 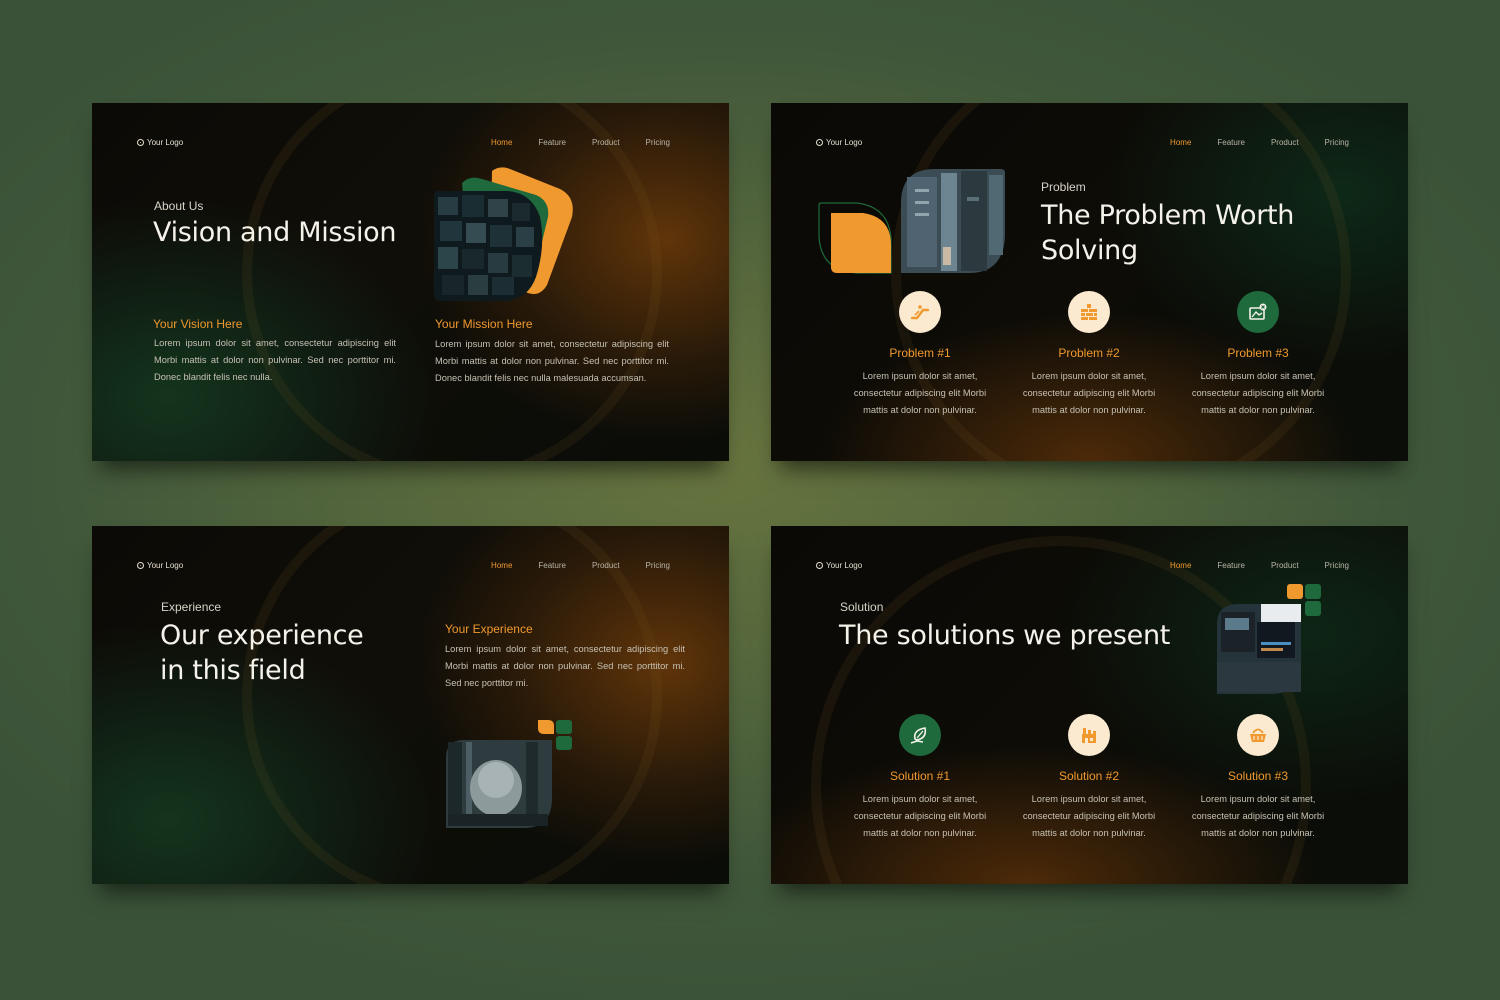 What do you see at coordinates (484, 324) in the screenshot?
I see `mission-title: Your Mission Here` at bounding box center [484, 324].